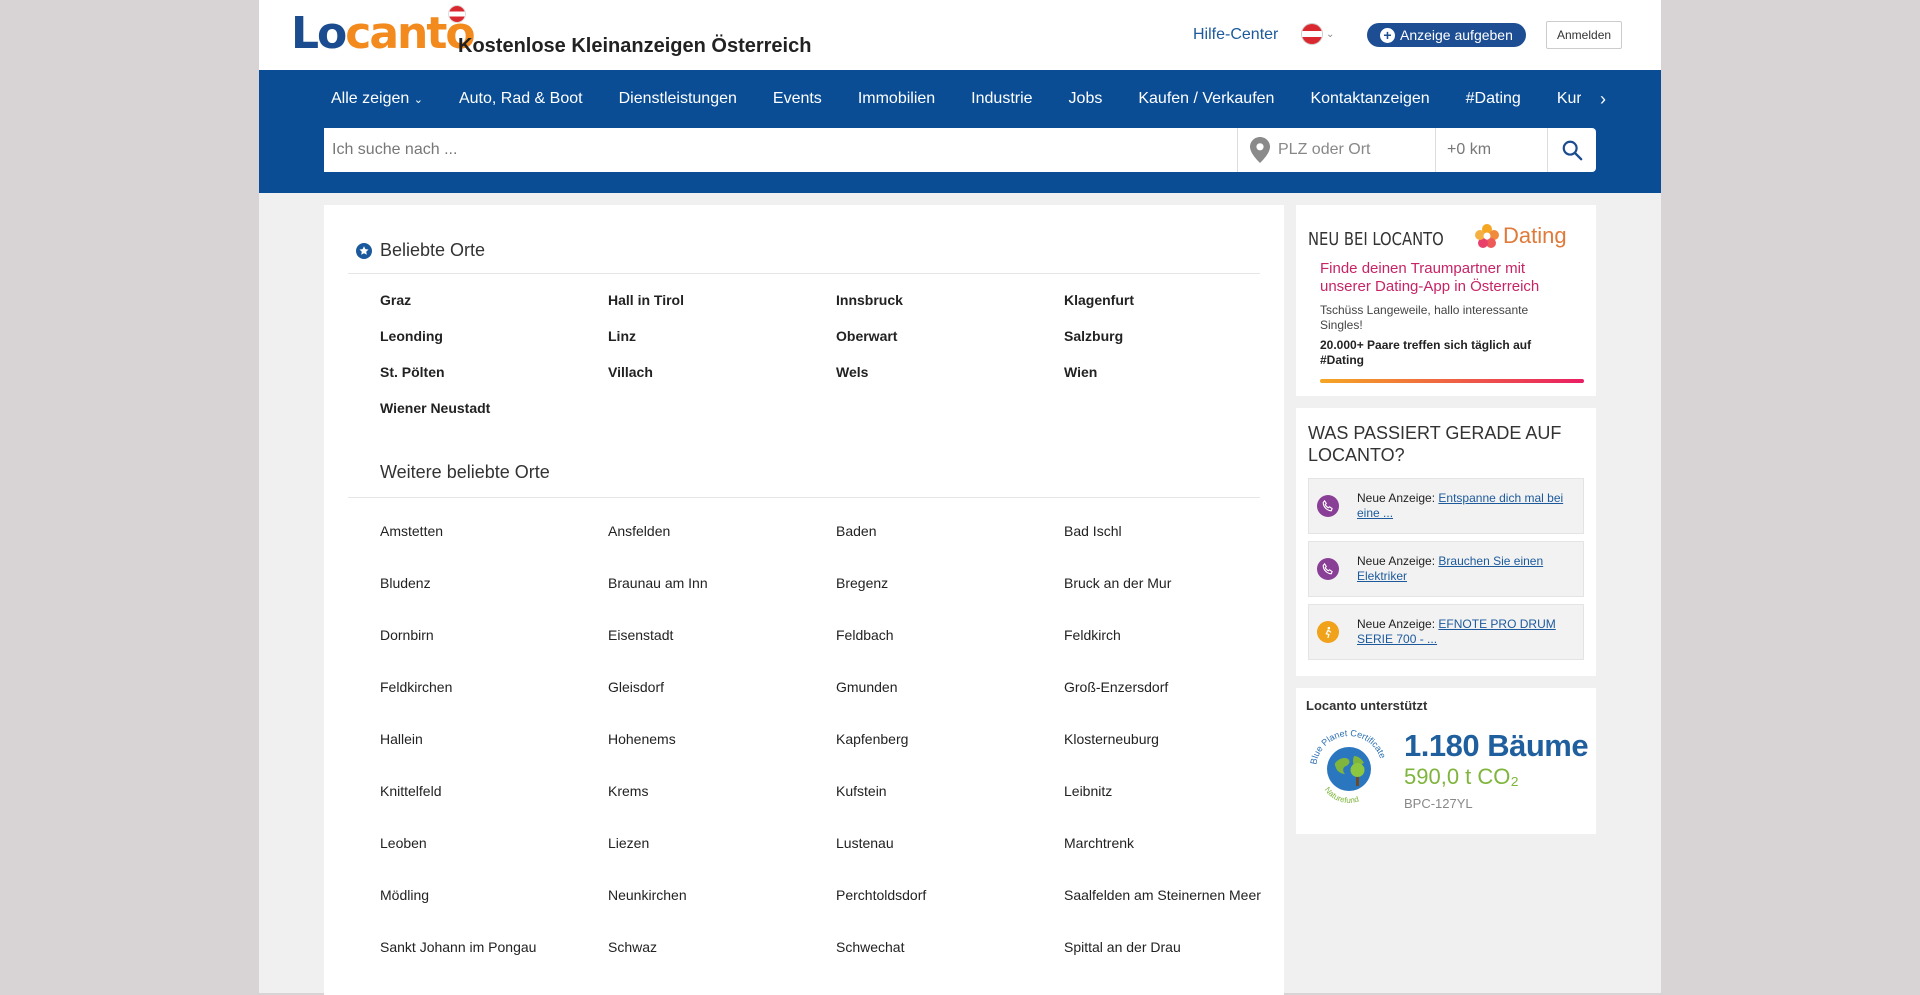 This screenshot has width=1920, height=995. I want to click on location-input, so click(1353, 150).